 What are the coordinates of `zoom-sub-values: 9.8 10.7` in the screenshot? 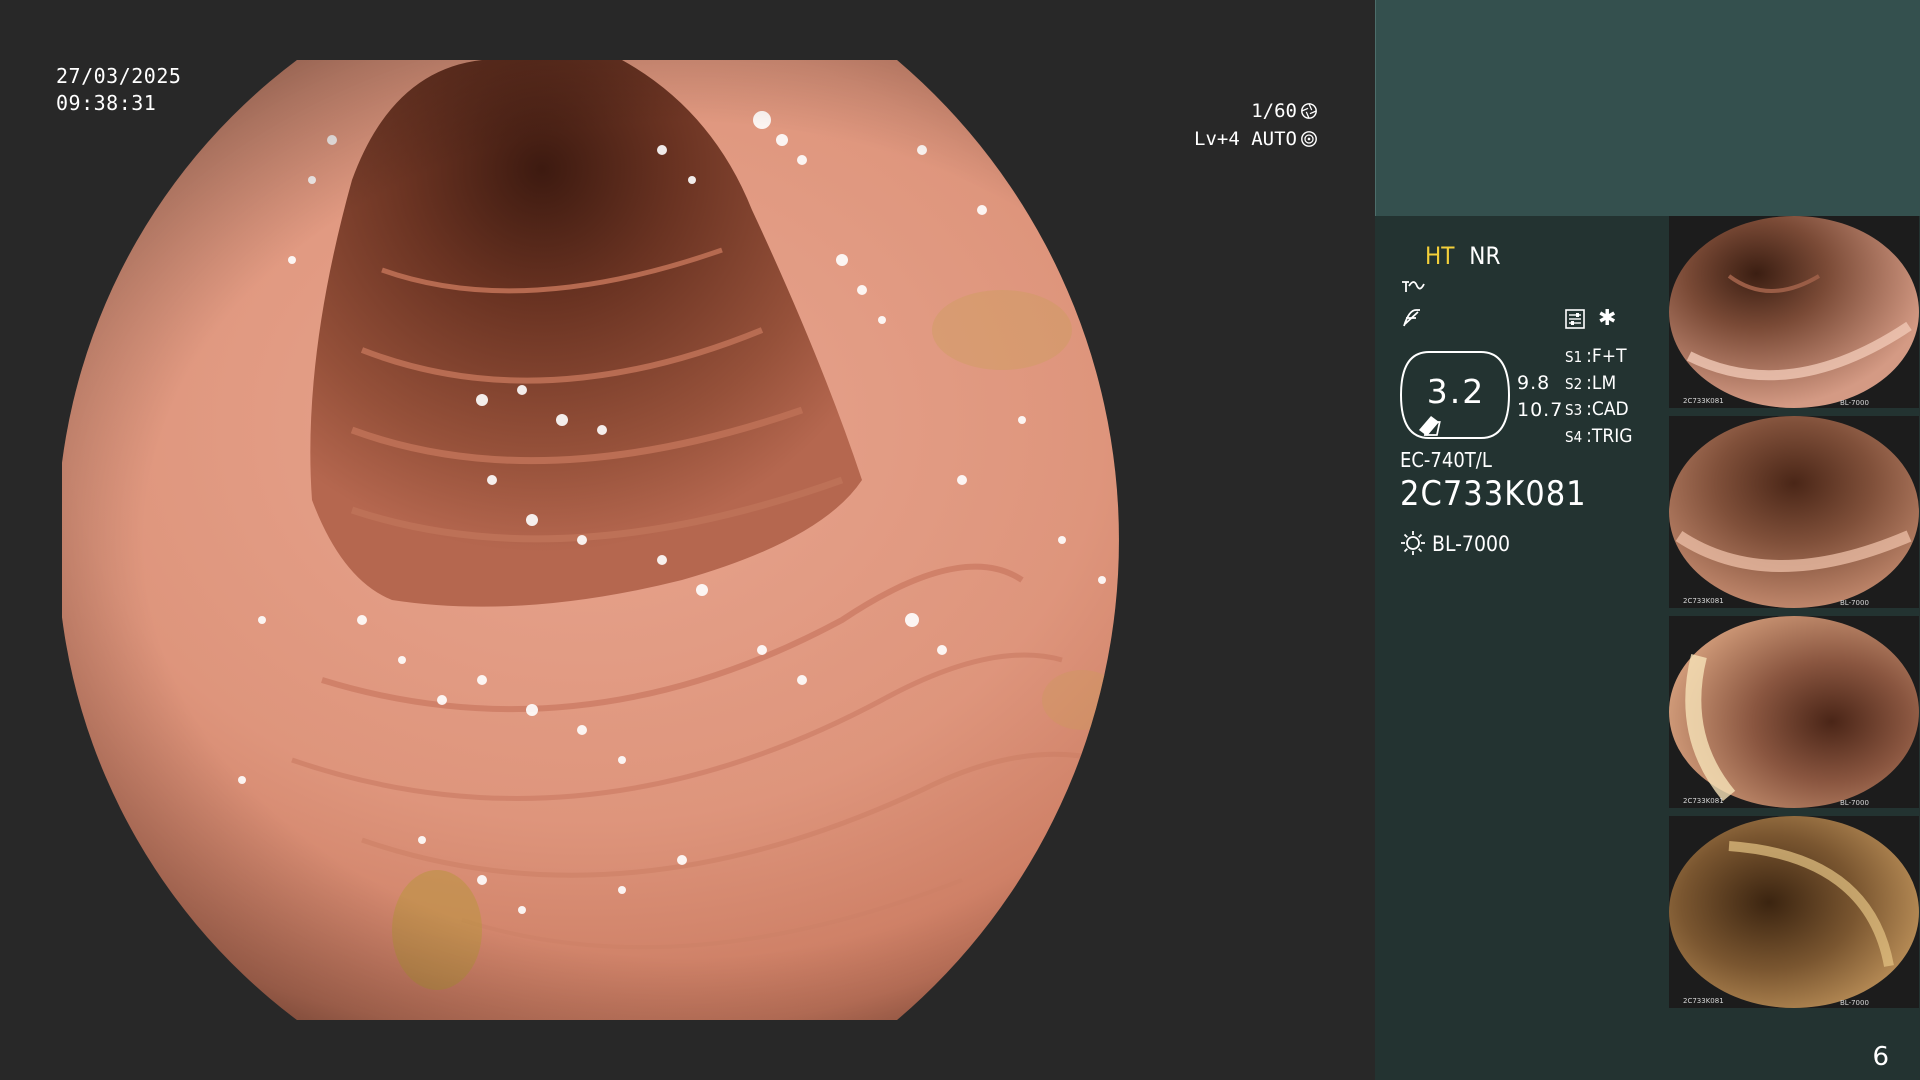 It's located at (1540, 397).